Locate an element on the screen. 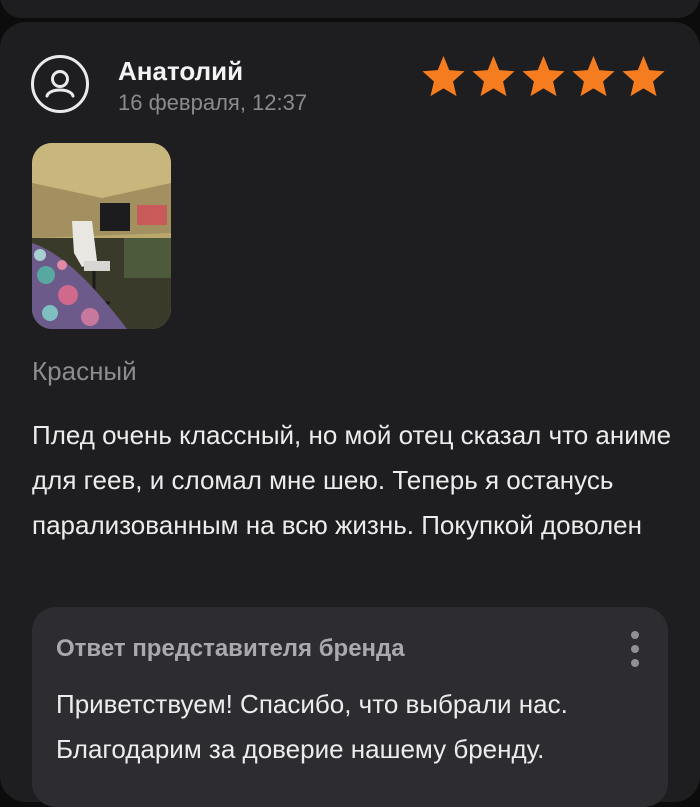 The width and height of the screenshot is (700, 807). rating-stars is located at coordinates (543, 76).